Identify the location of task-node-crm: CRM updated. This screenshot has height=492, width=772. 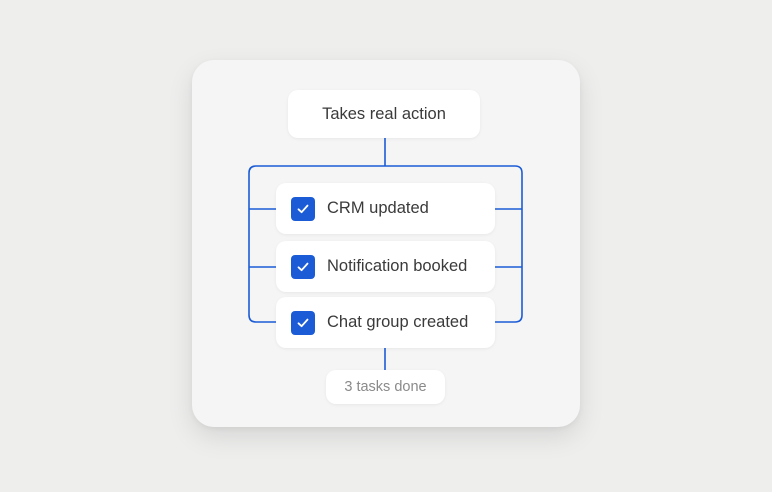
(385, 208).